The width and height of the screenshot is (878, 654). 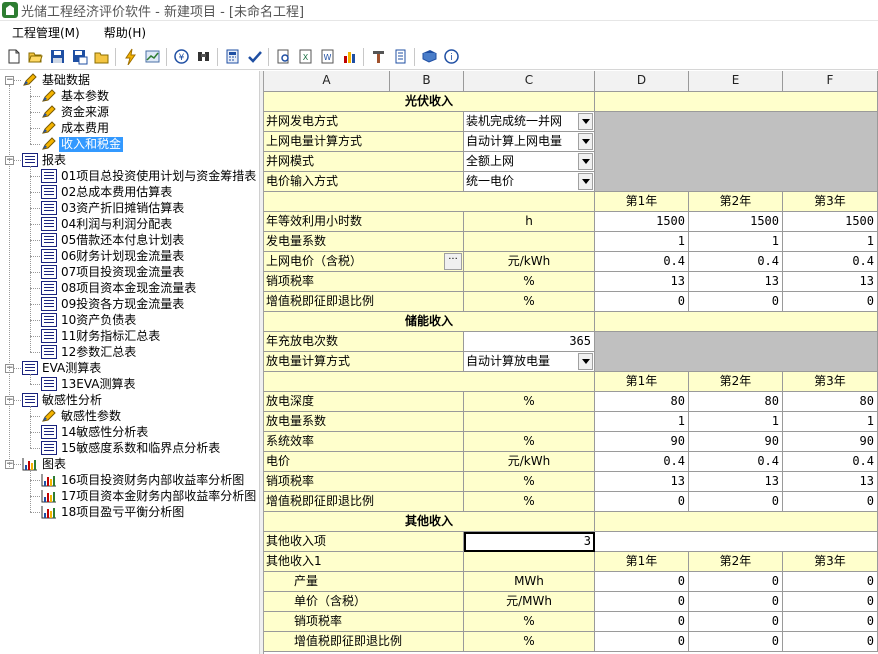 I want to click on tree-sensitivity-item: 15敏感度系数和临界点分析表, so click(x=131, y=448).